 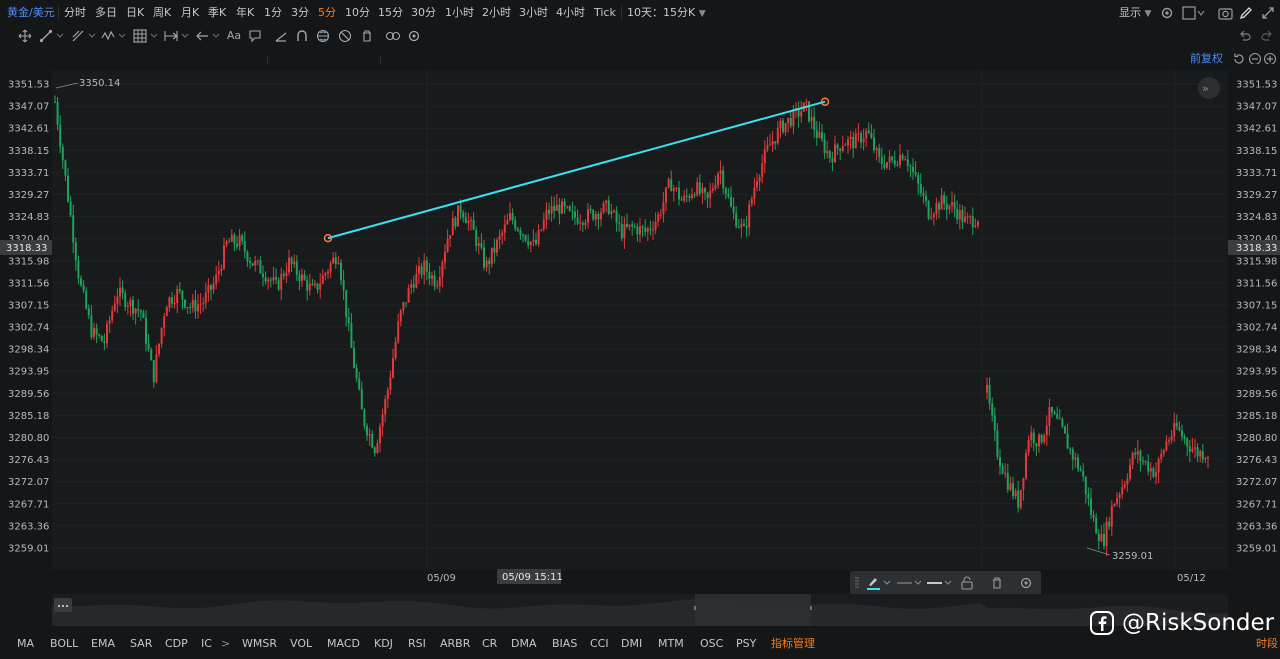 I want to click on timeframe-tab: 4小时, so click(x=570, y=13).